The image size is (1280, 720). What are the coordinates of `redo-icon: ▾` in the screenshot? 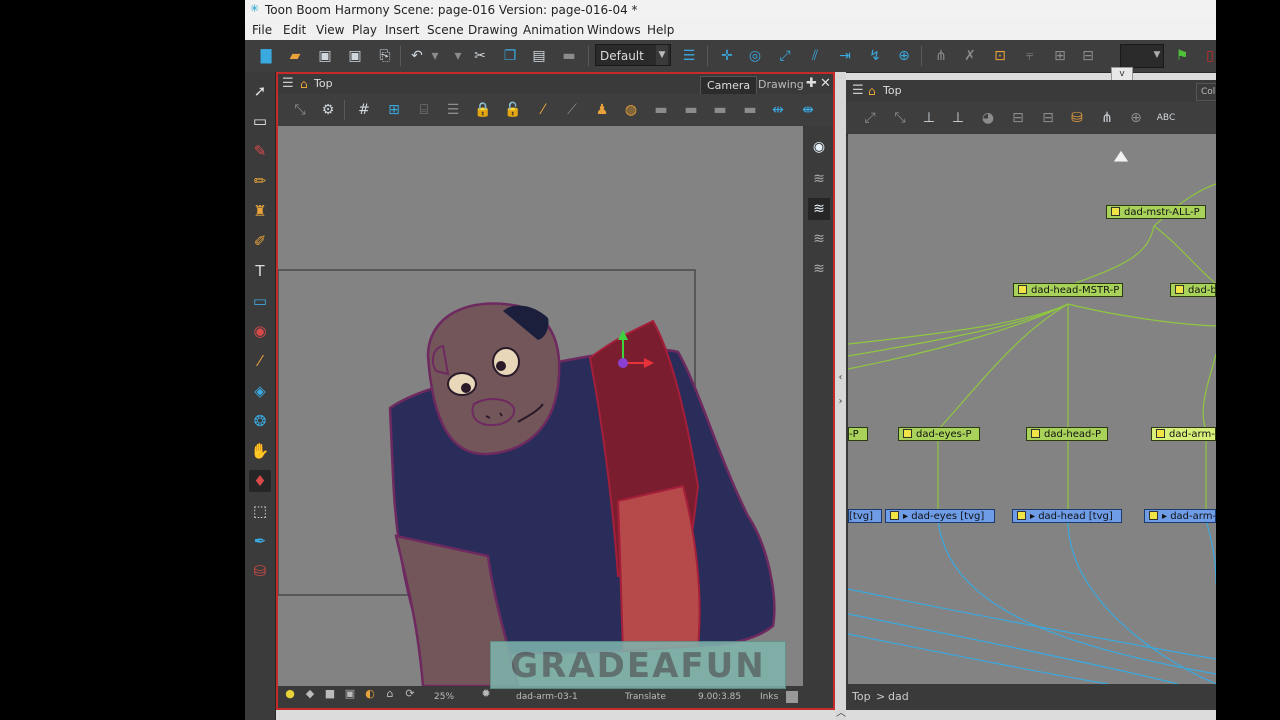 It's located at (458, 56).